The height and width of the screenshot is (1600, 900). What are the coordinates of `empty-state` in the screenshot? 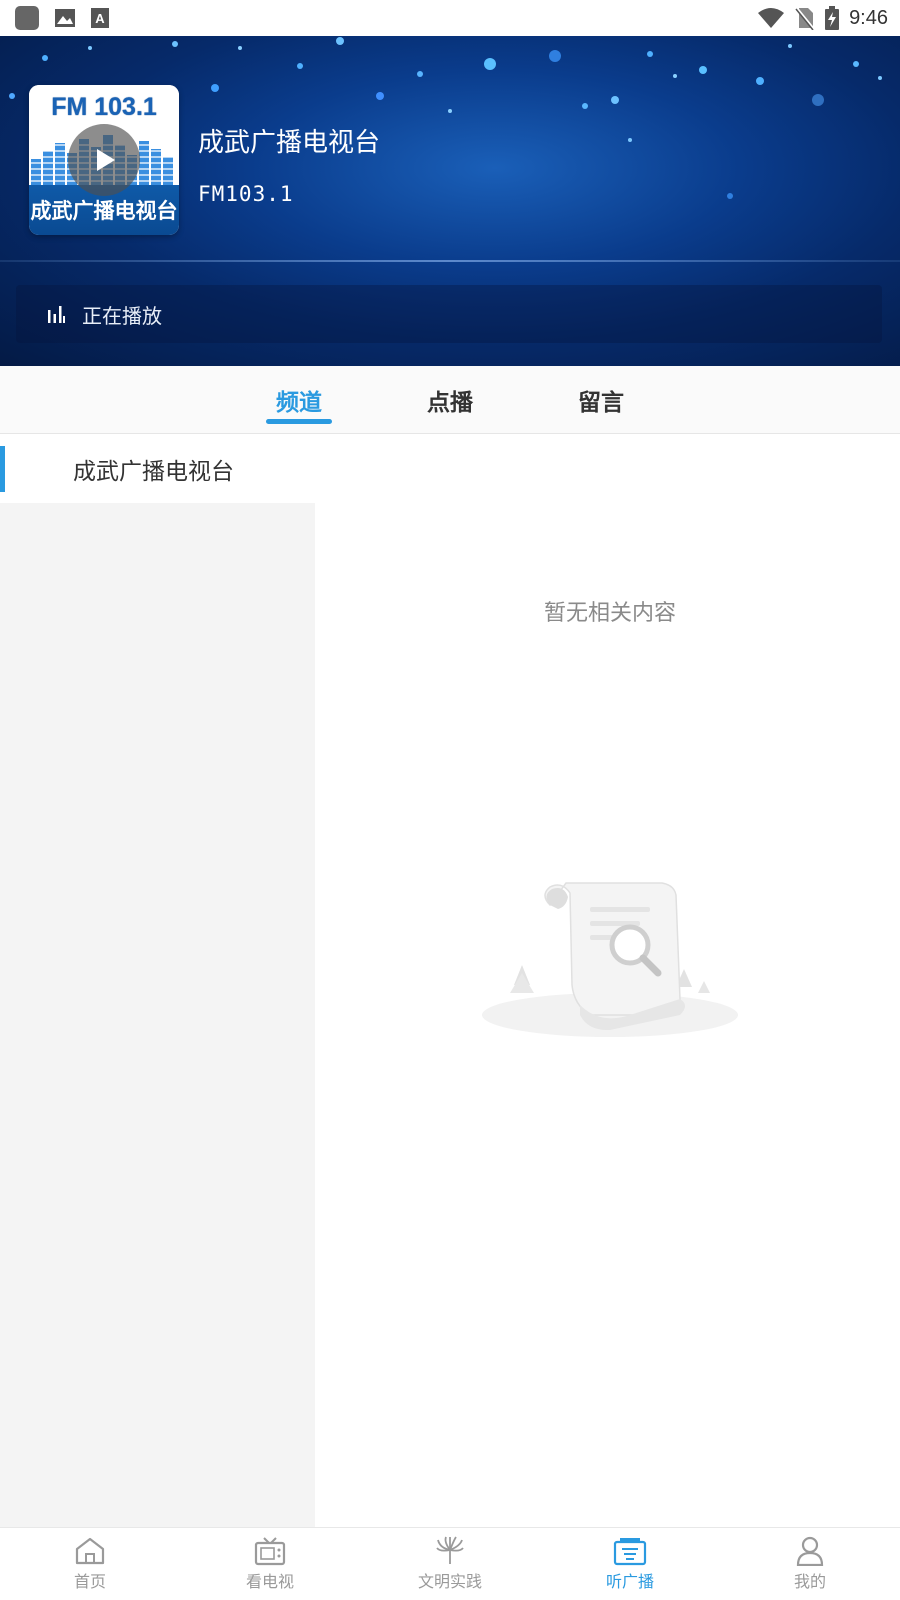 It's located at (610, 957).